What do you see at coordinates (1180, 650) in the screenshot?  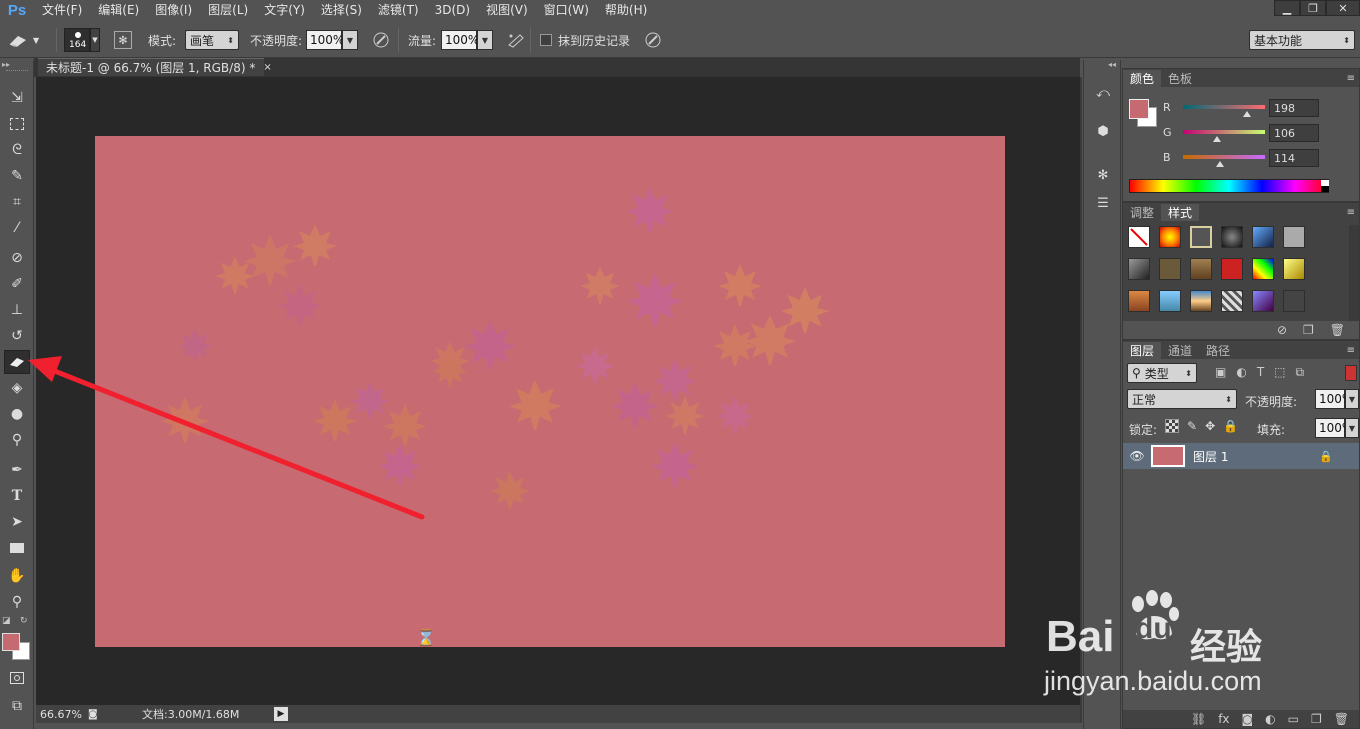 I see `baidu-watermark: Bai du 经验 jingyan.baidu.com` at bounding box center [1180, 650].